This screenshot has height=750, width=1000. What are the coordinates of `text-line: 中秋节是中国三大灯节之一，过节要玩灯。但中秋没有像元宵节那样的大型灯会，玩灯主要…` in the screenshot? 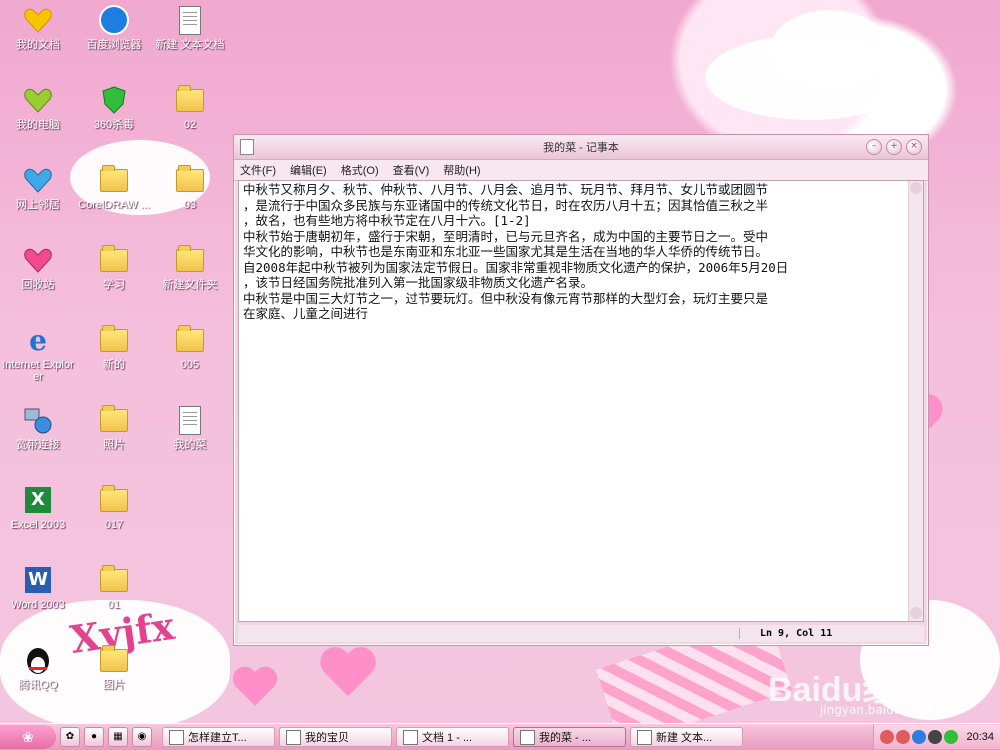 It's located at (506, 298).